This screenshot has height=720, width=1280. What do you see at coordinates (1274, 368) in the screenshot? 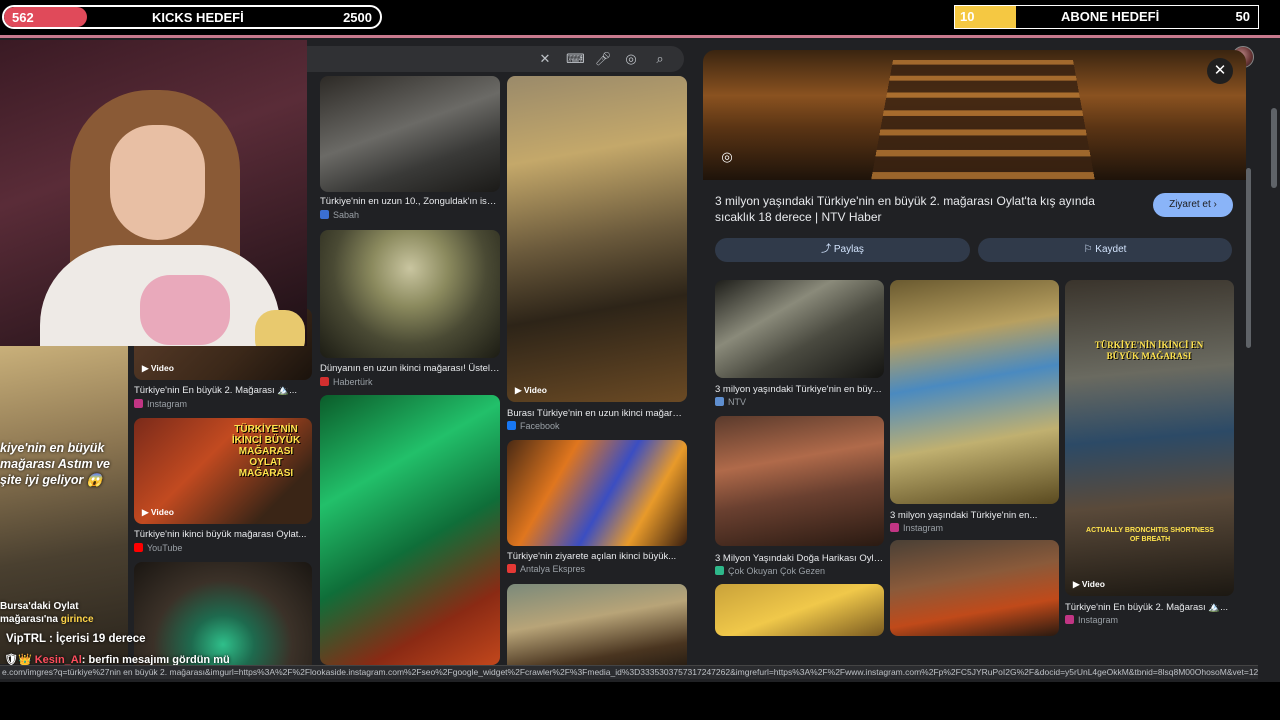
I see `page-scrollbar` at bounding box center [1274, 368].